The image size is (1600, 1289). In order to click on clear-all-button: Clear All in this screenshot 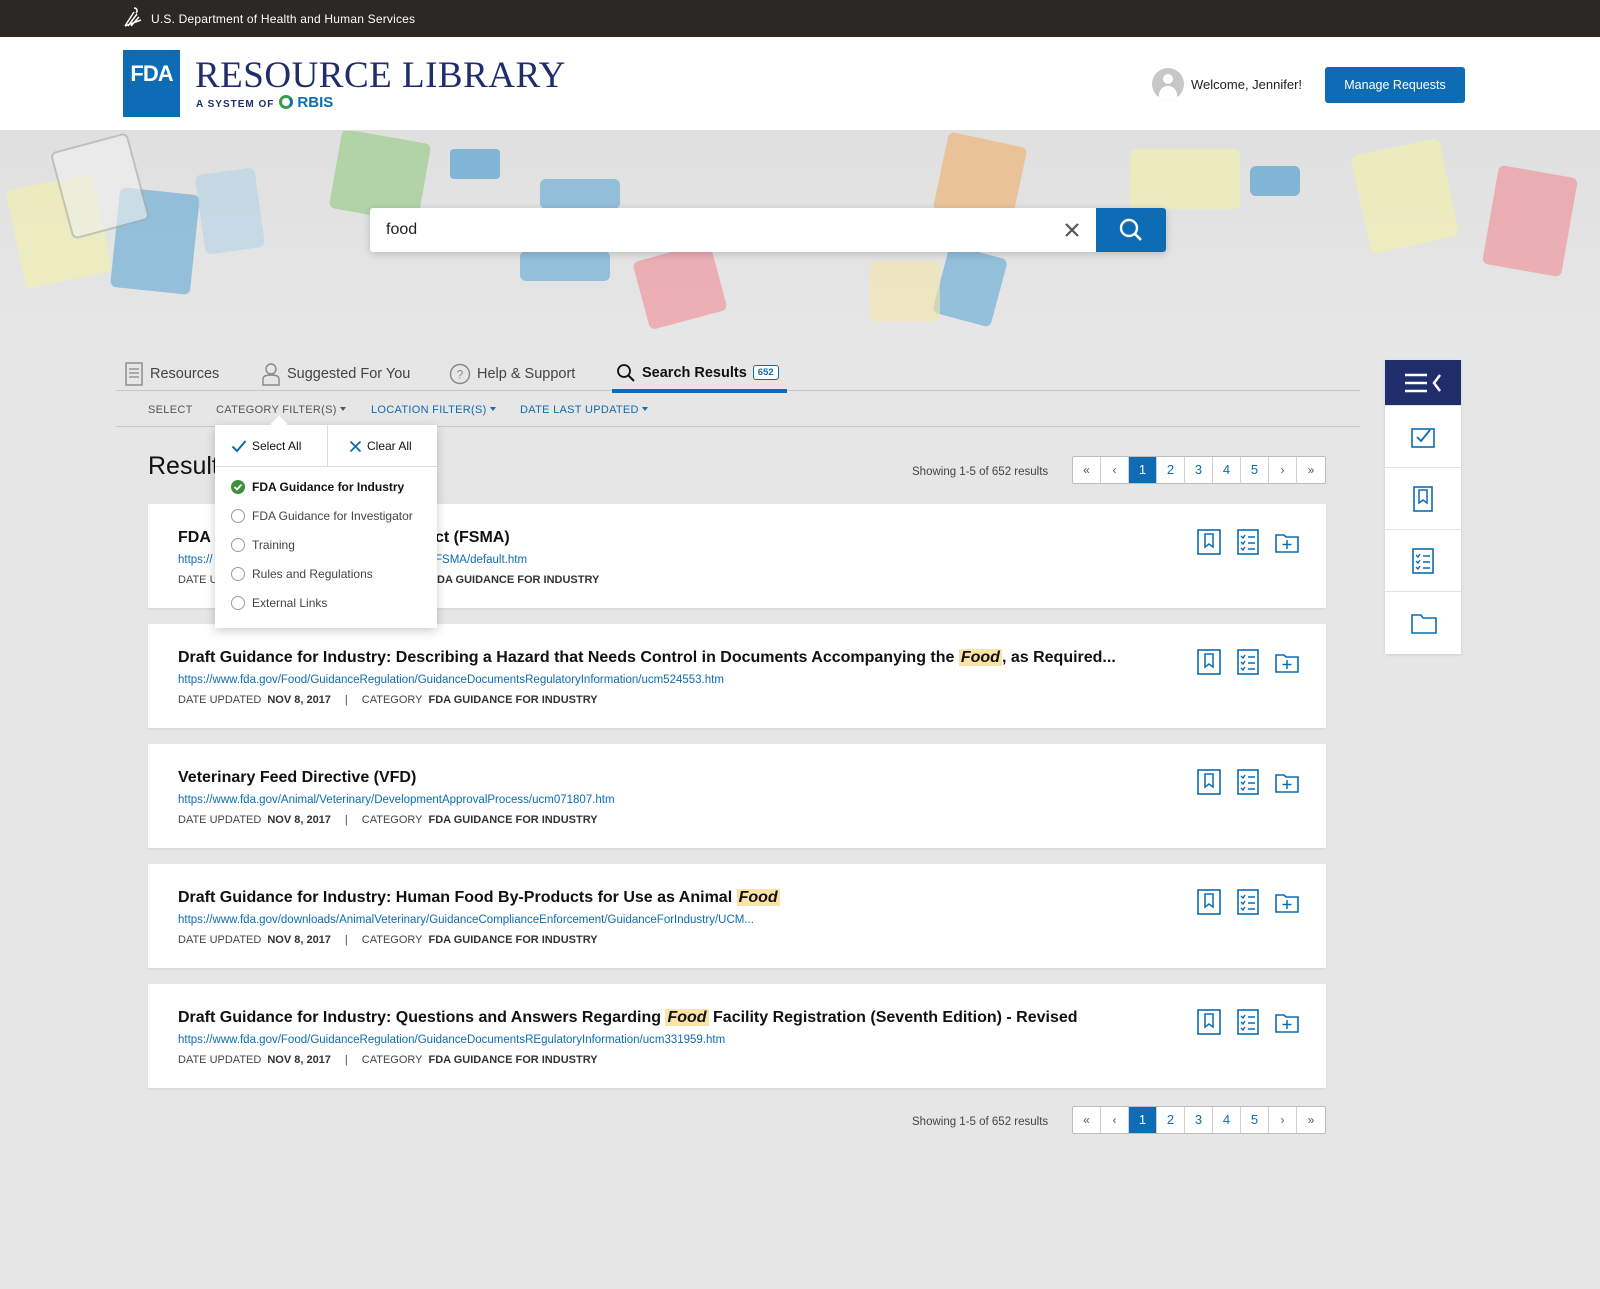, I will do `click(380, 446)`.